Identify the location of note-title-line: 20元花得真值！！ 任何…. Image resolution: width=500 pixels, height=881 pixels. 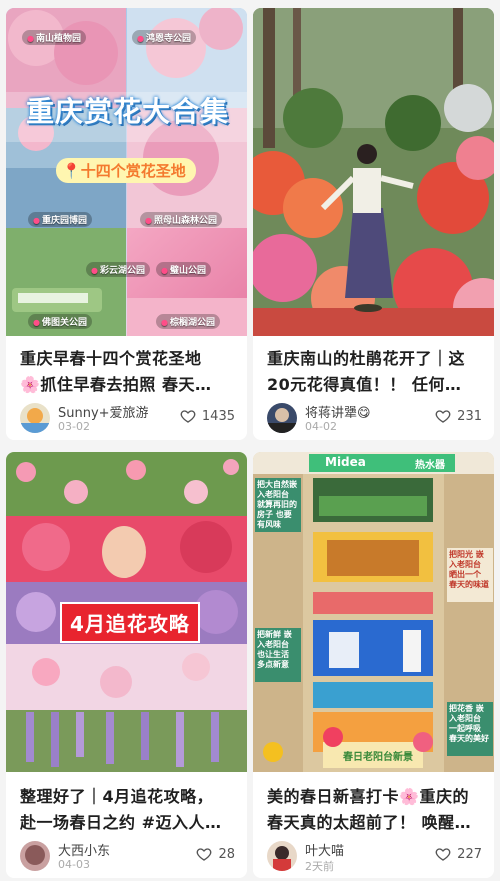
(364, 384).